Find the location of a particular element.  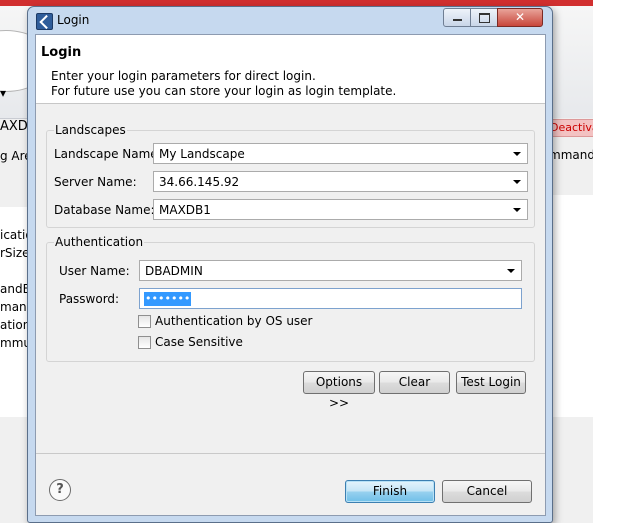

case-sensitive-checkbox: Case Sensitive is located at coordinates (208, 343).